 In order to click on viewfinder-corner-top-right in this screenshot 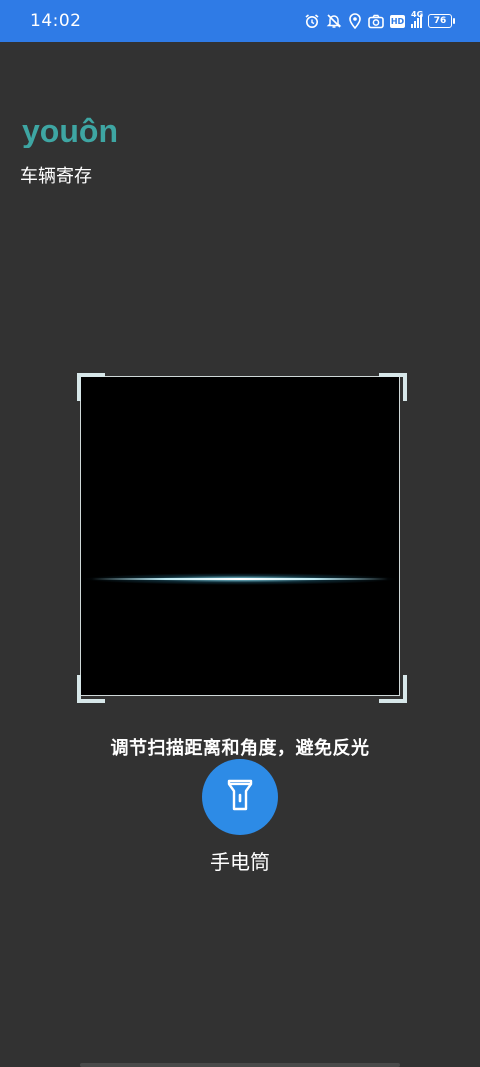, I will do `click(393, 387)`.